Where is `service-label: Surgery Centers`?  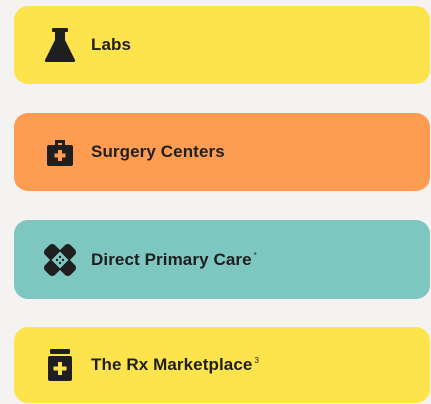
service-label: Surgery Centers is located at coordinates (158, 151).